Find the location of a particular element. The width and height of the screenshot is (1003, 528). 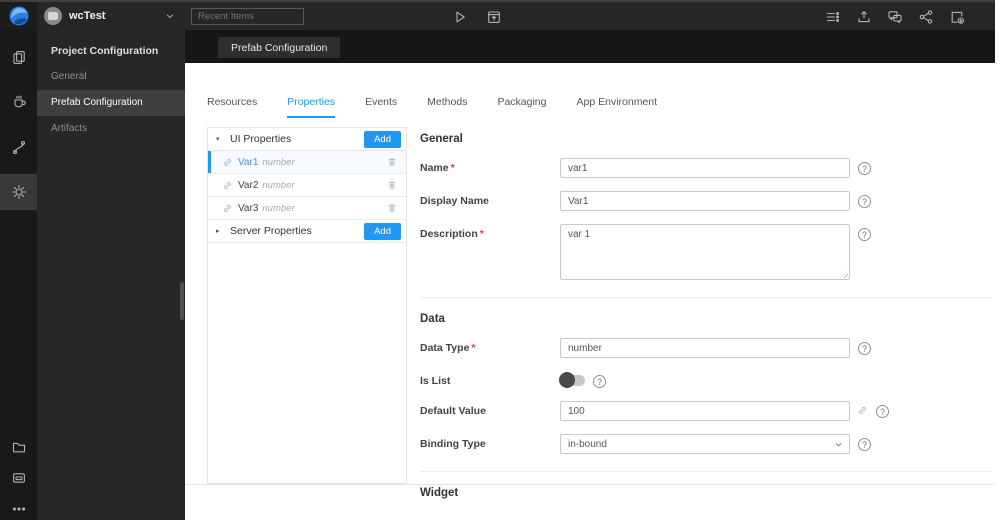

property-item-var2: Var2 number is located at coordinates (307, 185).